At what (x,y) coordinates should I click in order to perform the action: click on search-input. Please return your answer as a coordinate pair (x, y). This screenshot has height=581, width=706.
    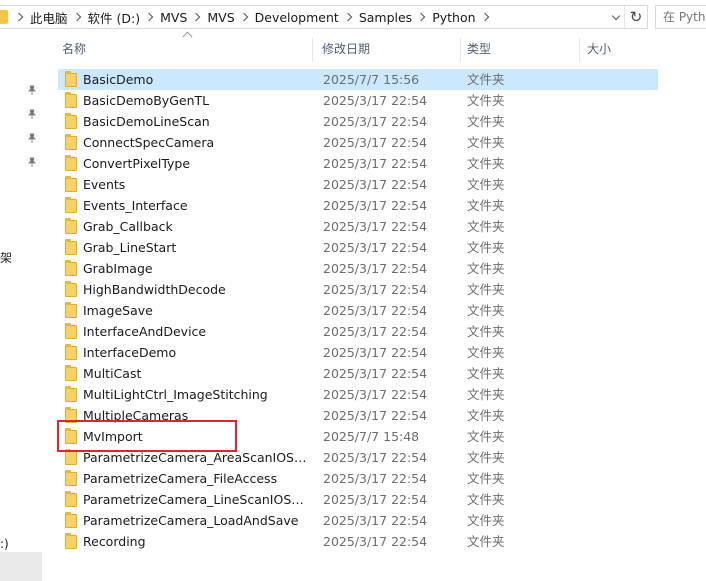
    Looking at the image, I should click on (681, 17).